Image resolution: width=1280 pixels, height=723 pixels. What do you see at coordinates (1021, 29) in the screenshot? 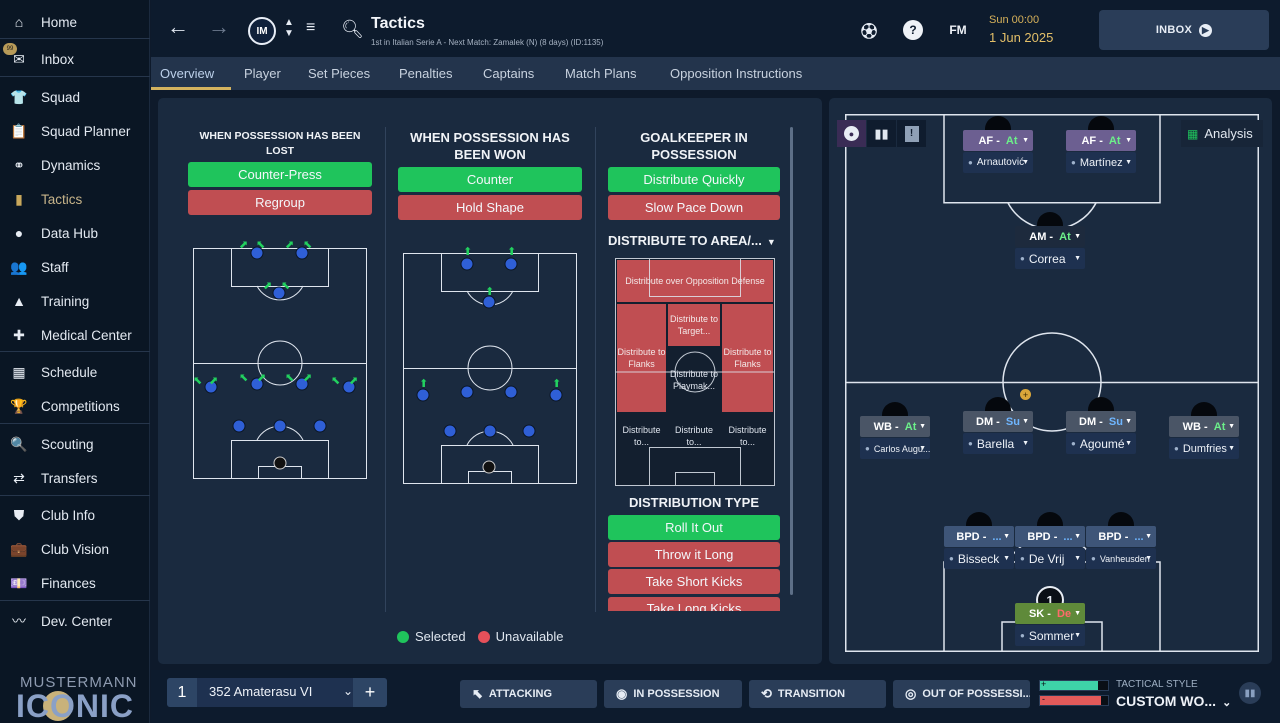
I see `game-date: Sun 00:00 1 Jun 2025` at bounding box center [1021, 29].